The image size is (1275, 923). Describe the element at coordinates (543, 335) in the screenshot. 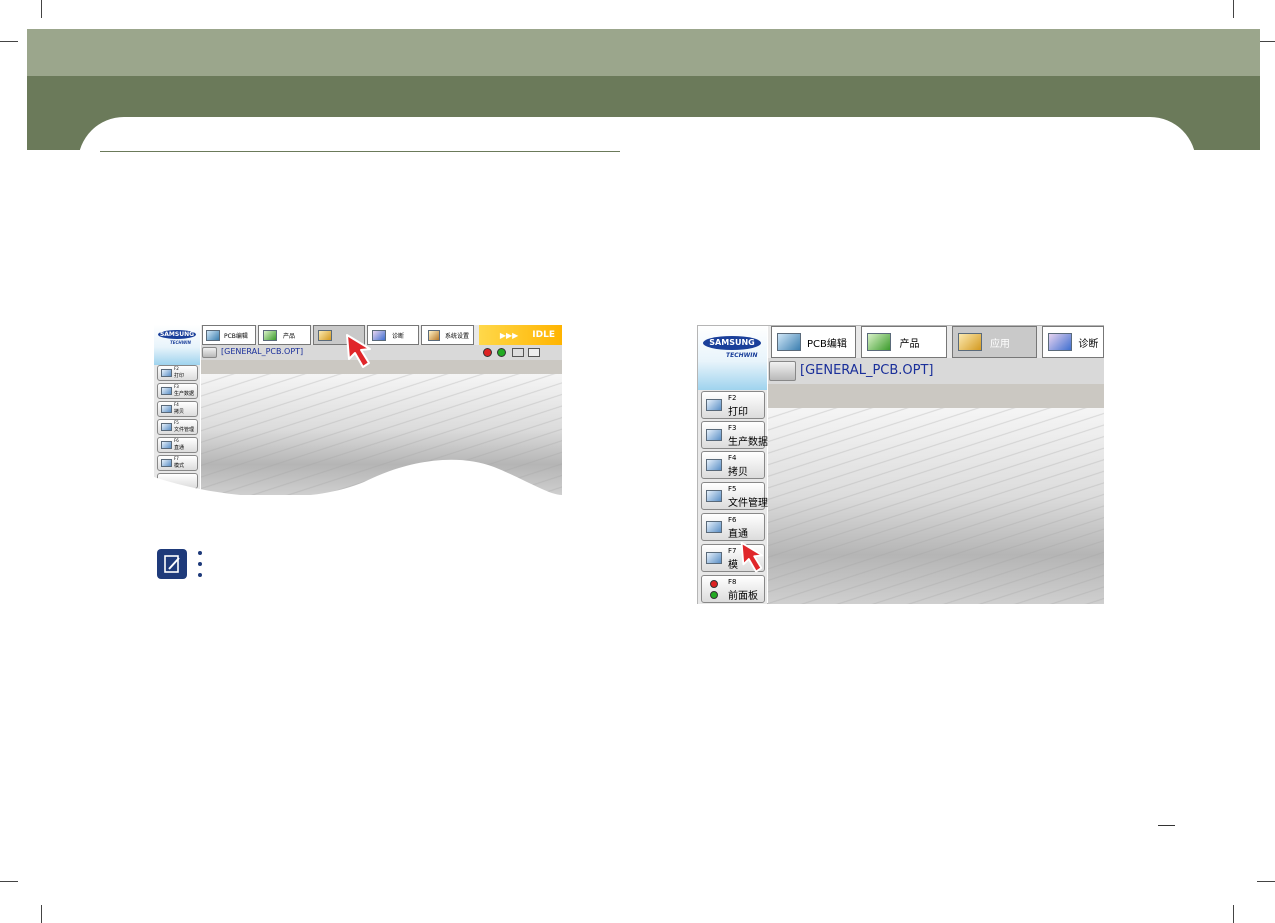

I see `status-text: IDLE` at that location.